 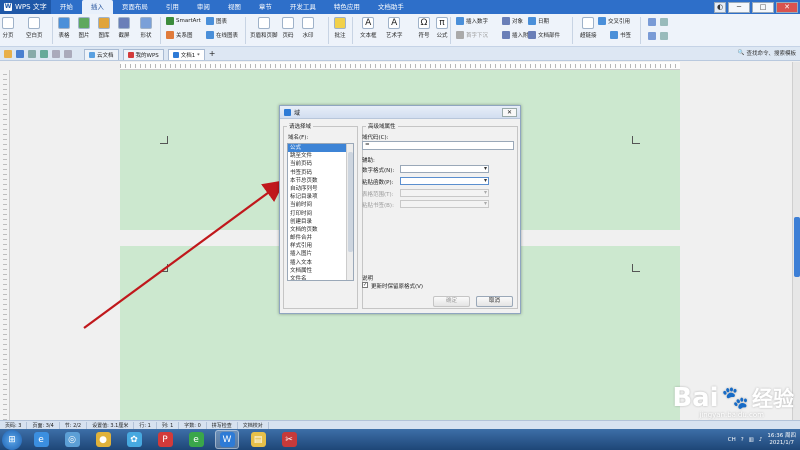 I want to click on wps-writer-icon: W, so click(x=227, y=439).